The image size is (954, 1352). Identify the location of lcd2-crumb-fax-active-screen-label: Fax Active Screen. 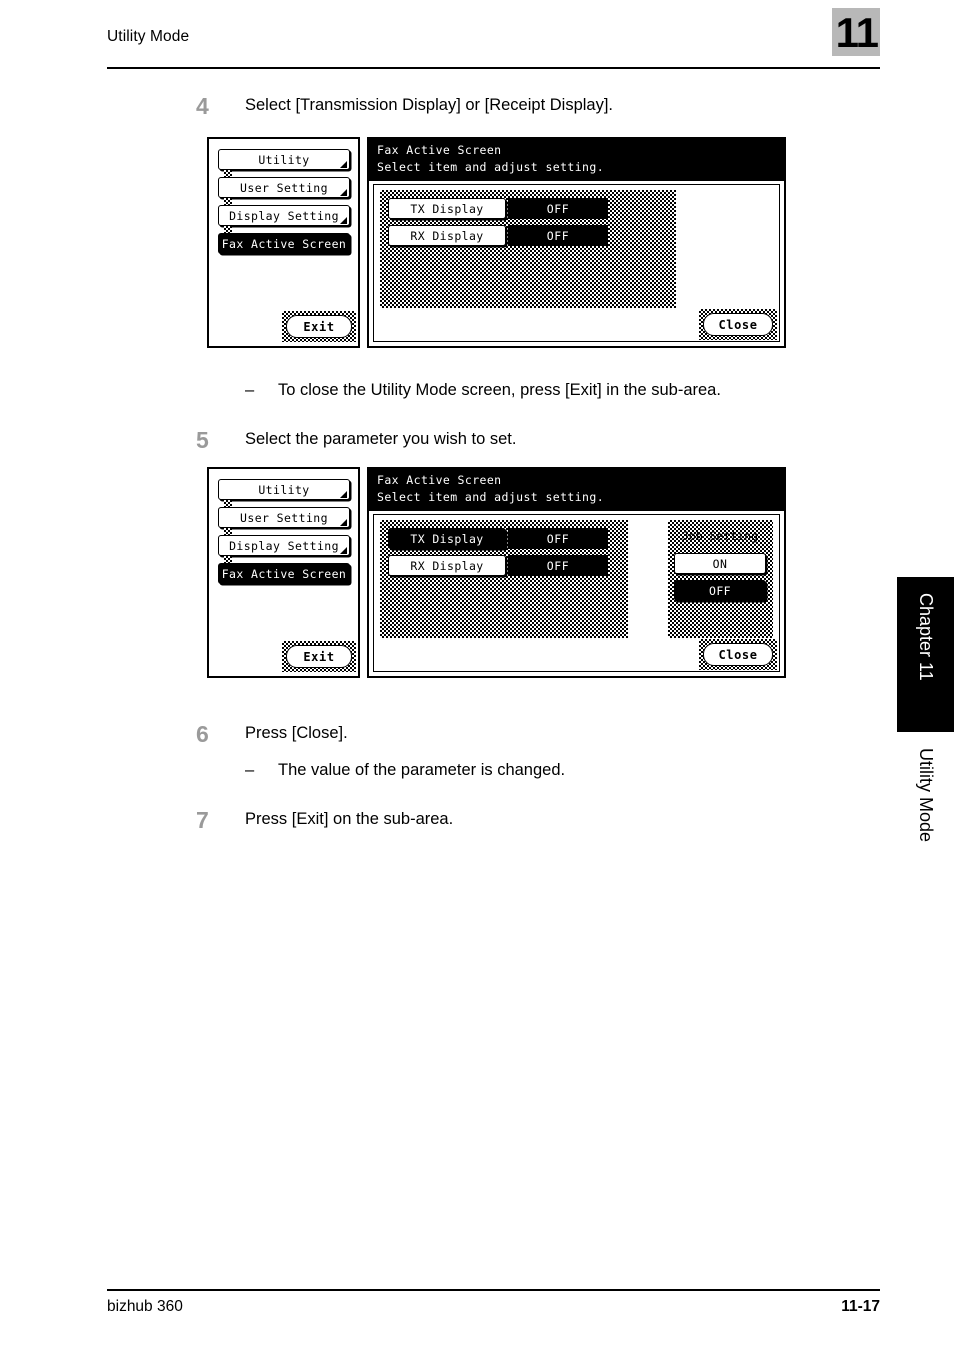
(284, 573).